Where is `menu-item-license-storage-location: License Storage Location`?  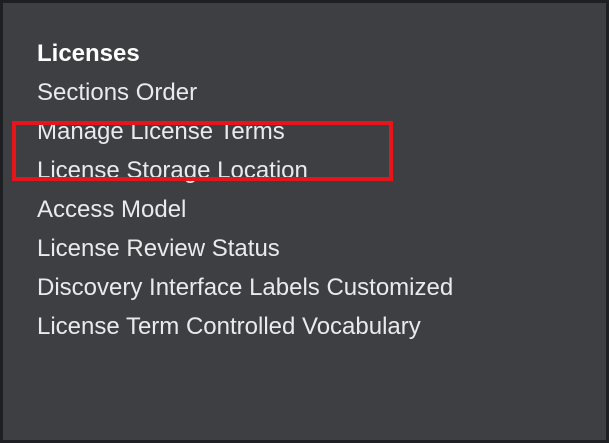 menu-item-license-storage-location: License Storage Location is located at coordinates (245, 170).